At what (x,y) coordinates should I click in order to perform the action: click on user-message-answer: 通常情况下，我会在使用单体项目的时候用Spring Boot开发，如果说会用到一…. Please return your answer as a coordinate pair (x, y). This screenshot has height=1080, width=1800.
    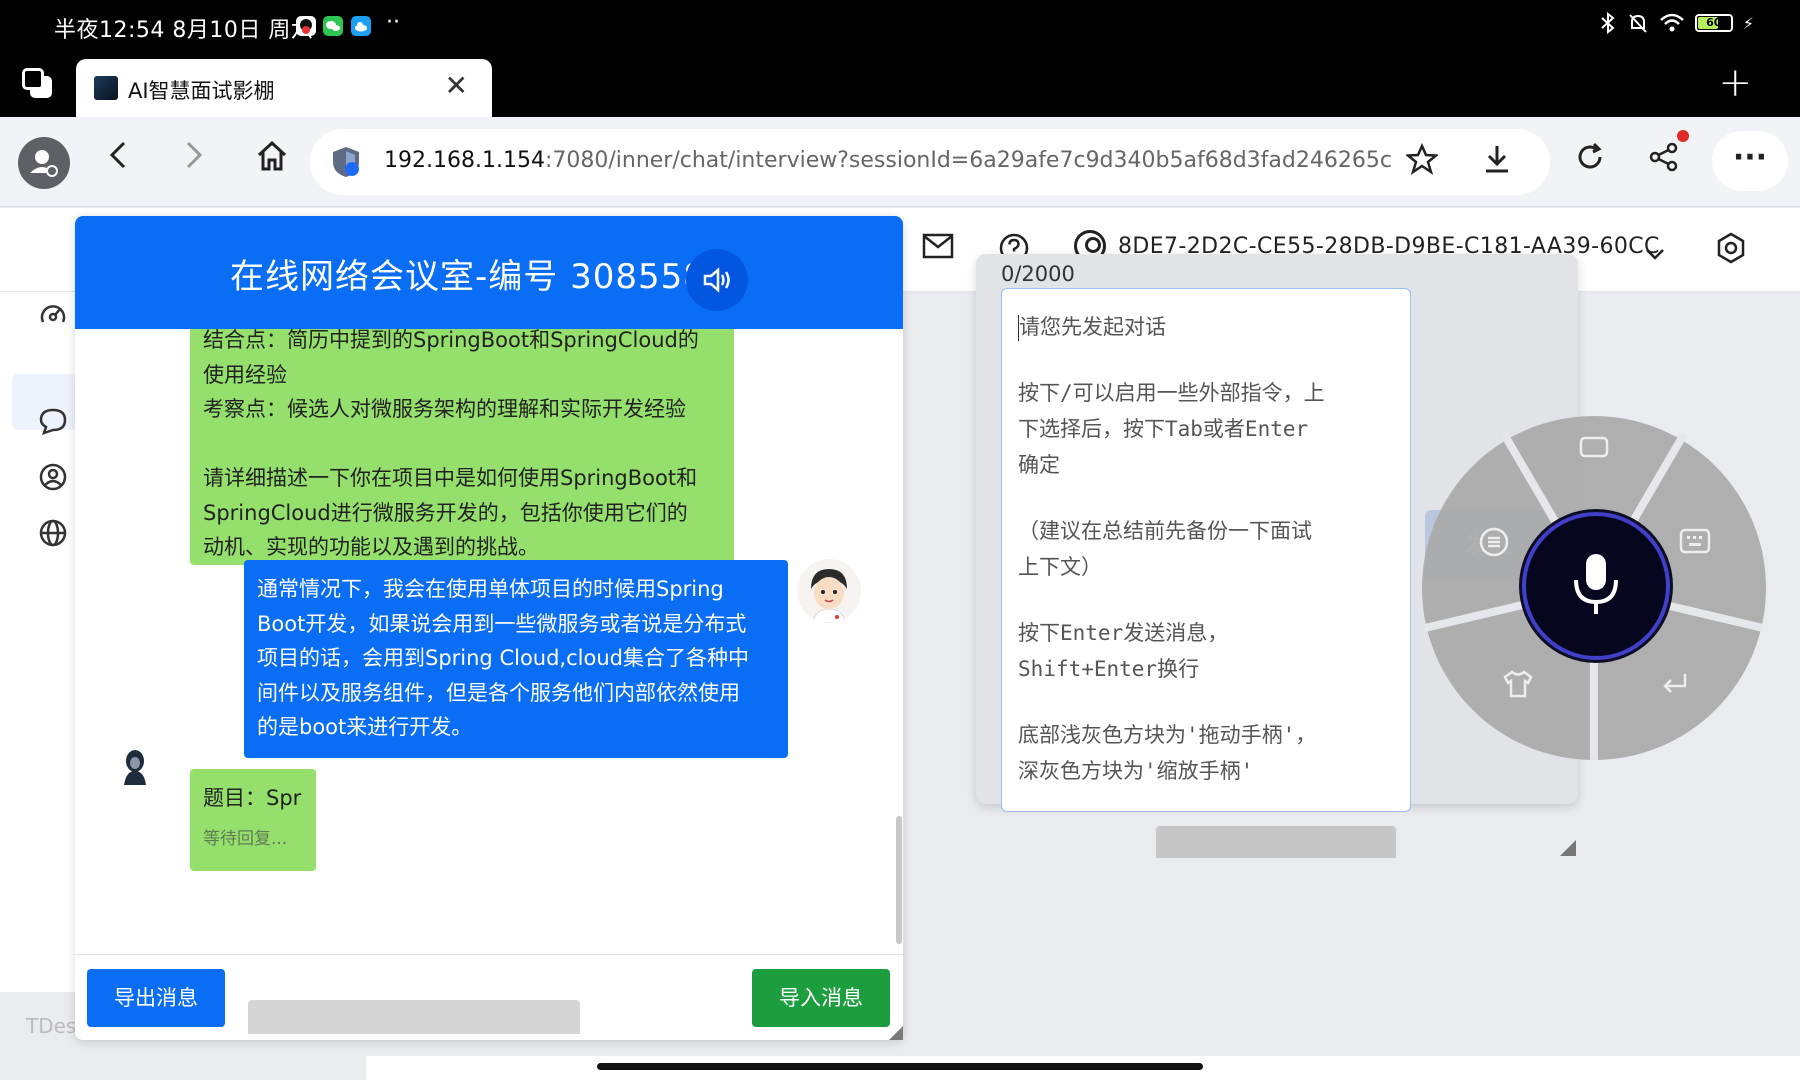
    Looking at the image, I should click on (516, 659).